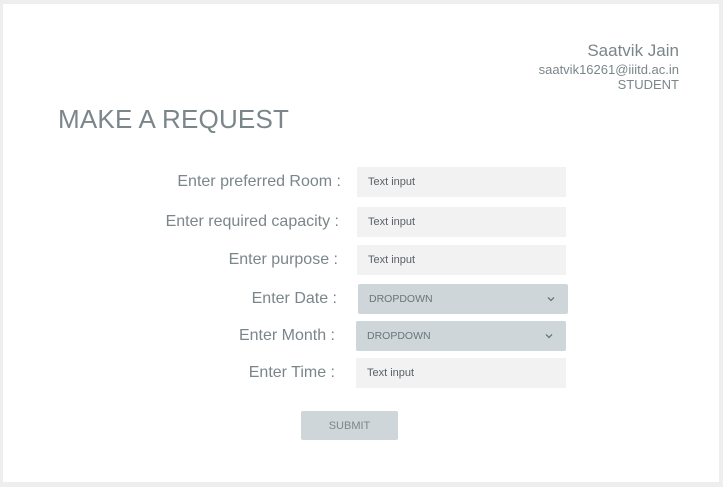  Describe the element at coordinates (463, 299) in the screenshot. I see `date-dropdown: DROPDOWN` at that location.